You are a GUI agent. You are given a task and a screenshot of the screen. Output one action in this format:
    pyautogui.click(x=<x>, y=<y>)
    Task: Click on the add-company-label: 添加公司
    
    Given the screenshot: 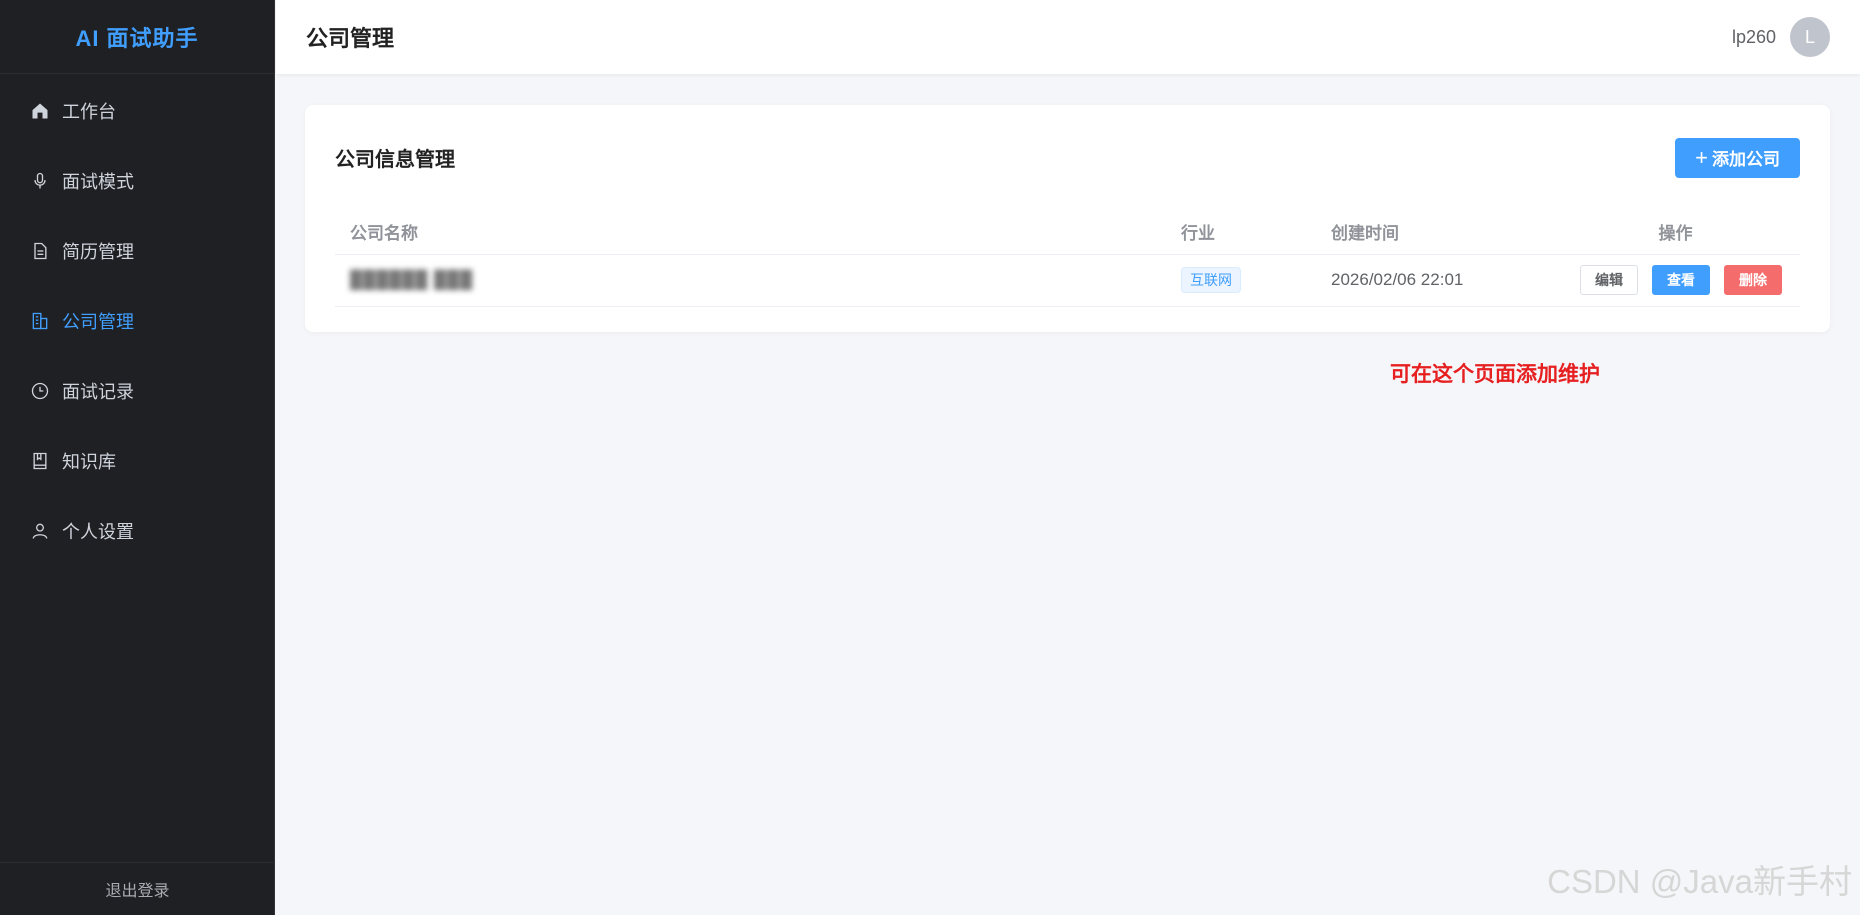 What is the action you would take?
    pyautogui.click(x=1746, y=159)
    